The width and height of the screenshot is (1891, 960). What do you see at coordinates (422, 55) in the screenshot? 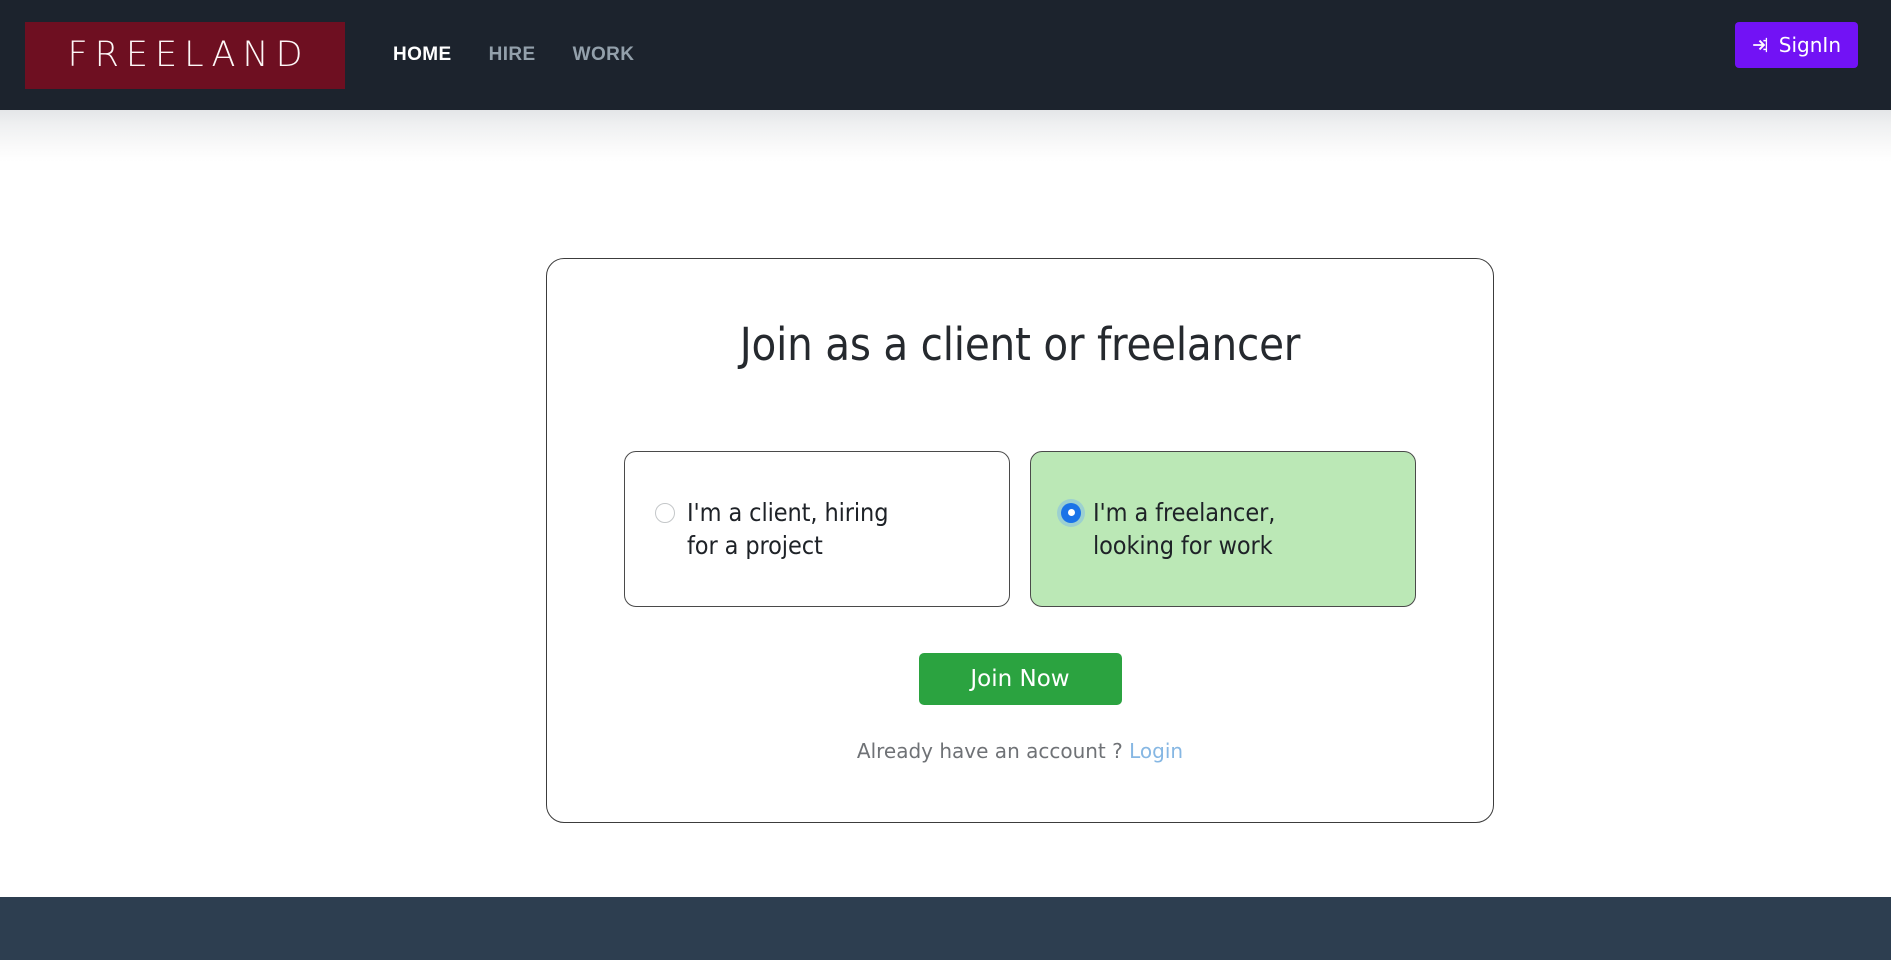
I see `nav-item-home: HOME` at bounding box center [422, 55].